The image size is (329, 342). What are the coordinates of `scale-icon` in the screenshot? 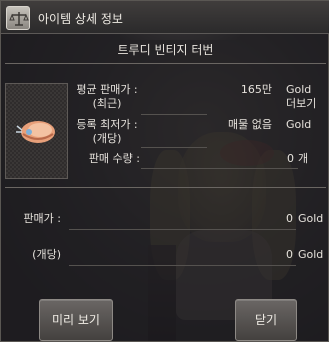 It's located at (18, 18).